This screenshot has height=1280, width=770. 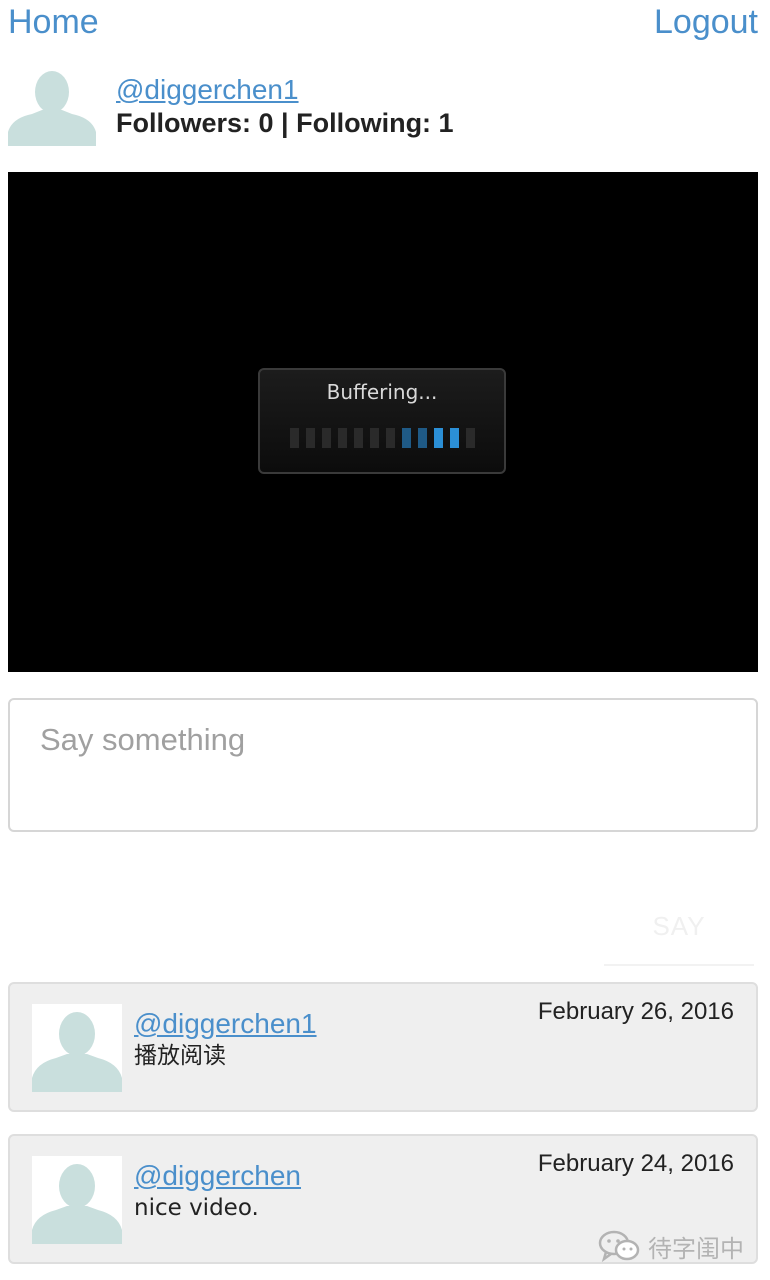 I want to click on profile-username-link: @diggerchen1, so click(x=207, y=90).